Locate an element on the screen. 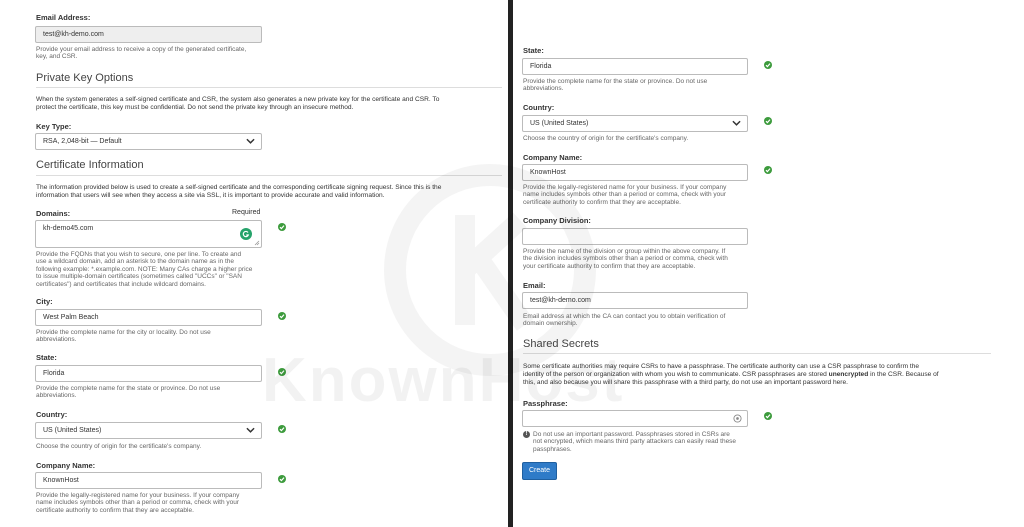  key-type-value: RSA, 2,048-bit — Default is located at coordinates (82, 141).